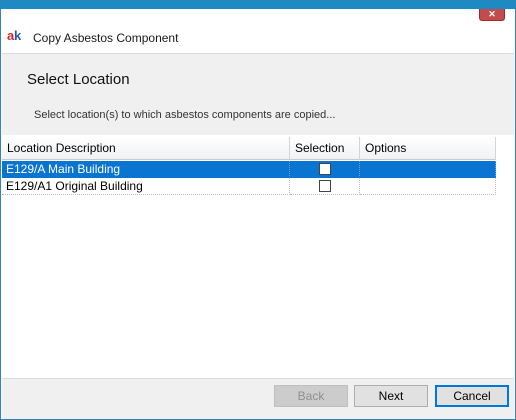 The width and height of the screenshot is (516, 420). What do you see at coordinates (258, 398) in the screenshot?
I see `button-bar: Back Next Cancel` at bounding box center [258, 398].